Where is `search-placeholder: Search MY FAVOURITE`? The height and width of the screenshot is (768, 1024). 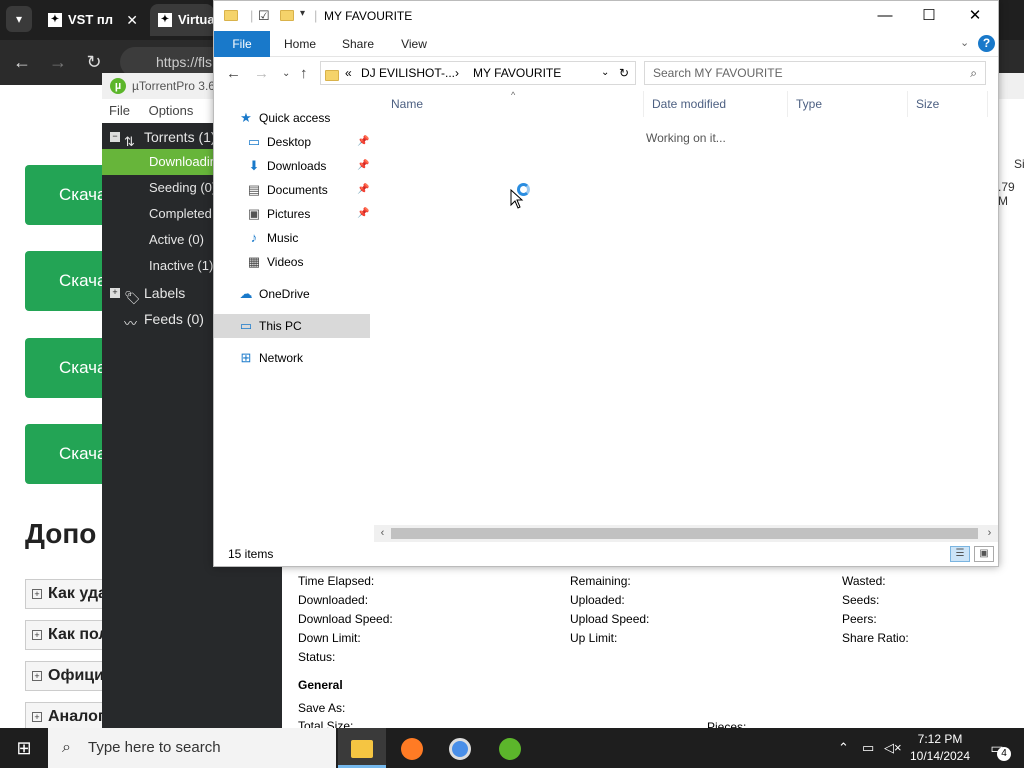
search-placeholder: Search MY FAVOURITE is located at coordinates (718, 73).